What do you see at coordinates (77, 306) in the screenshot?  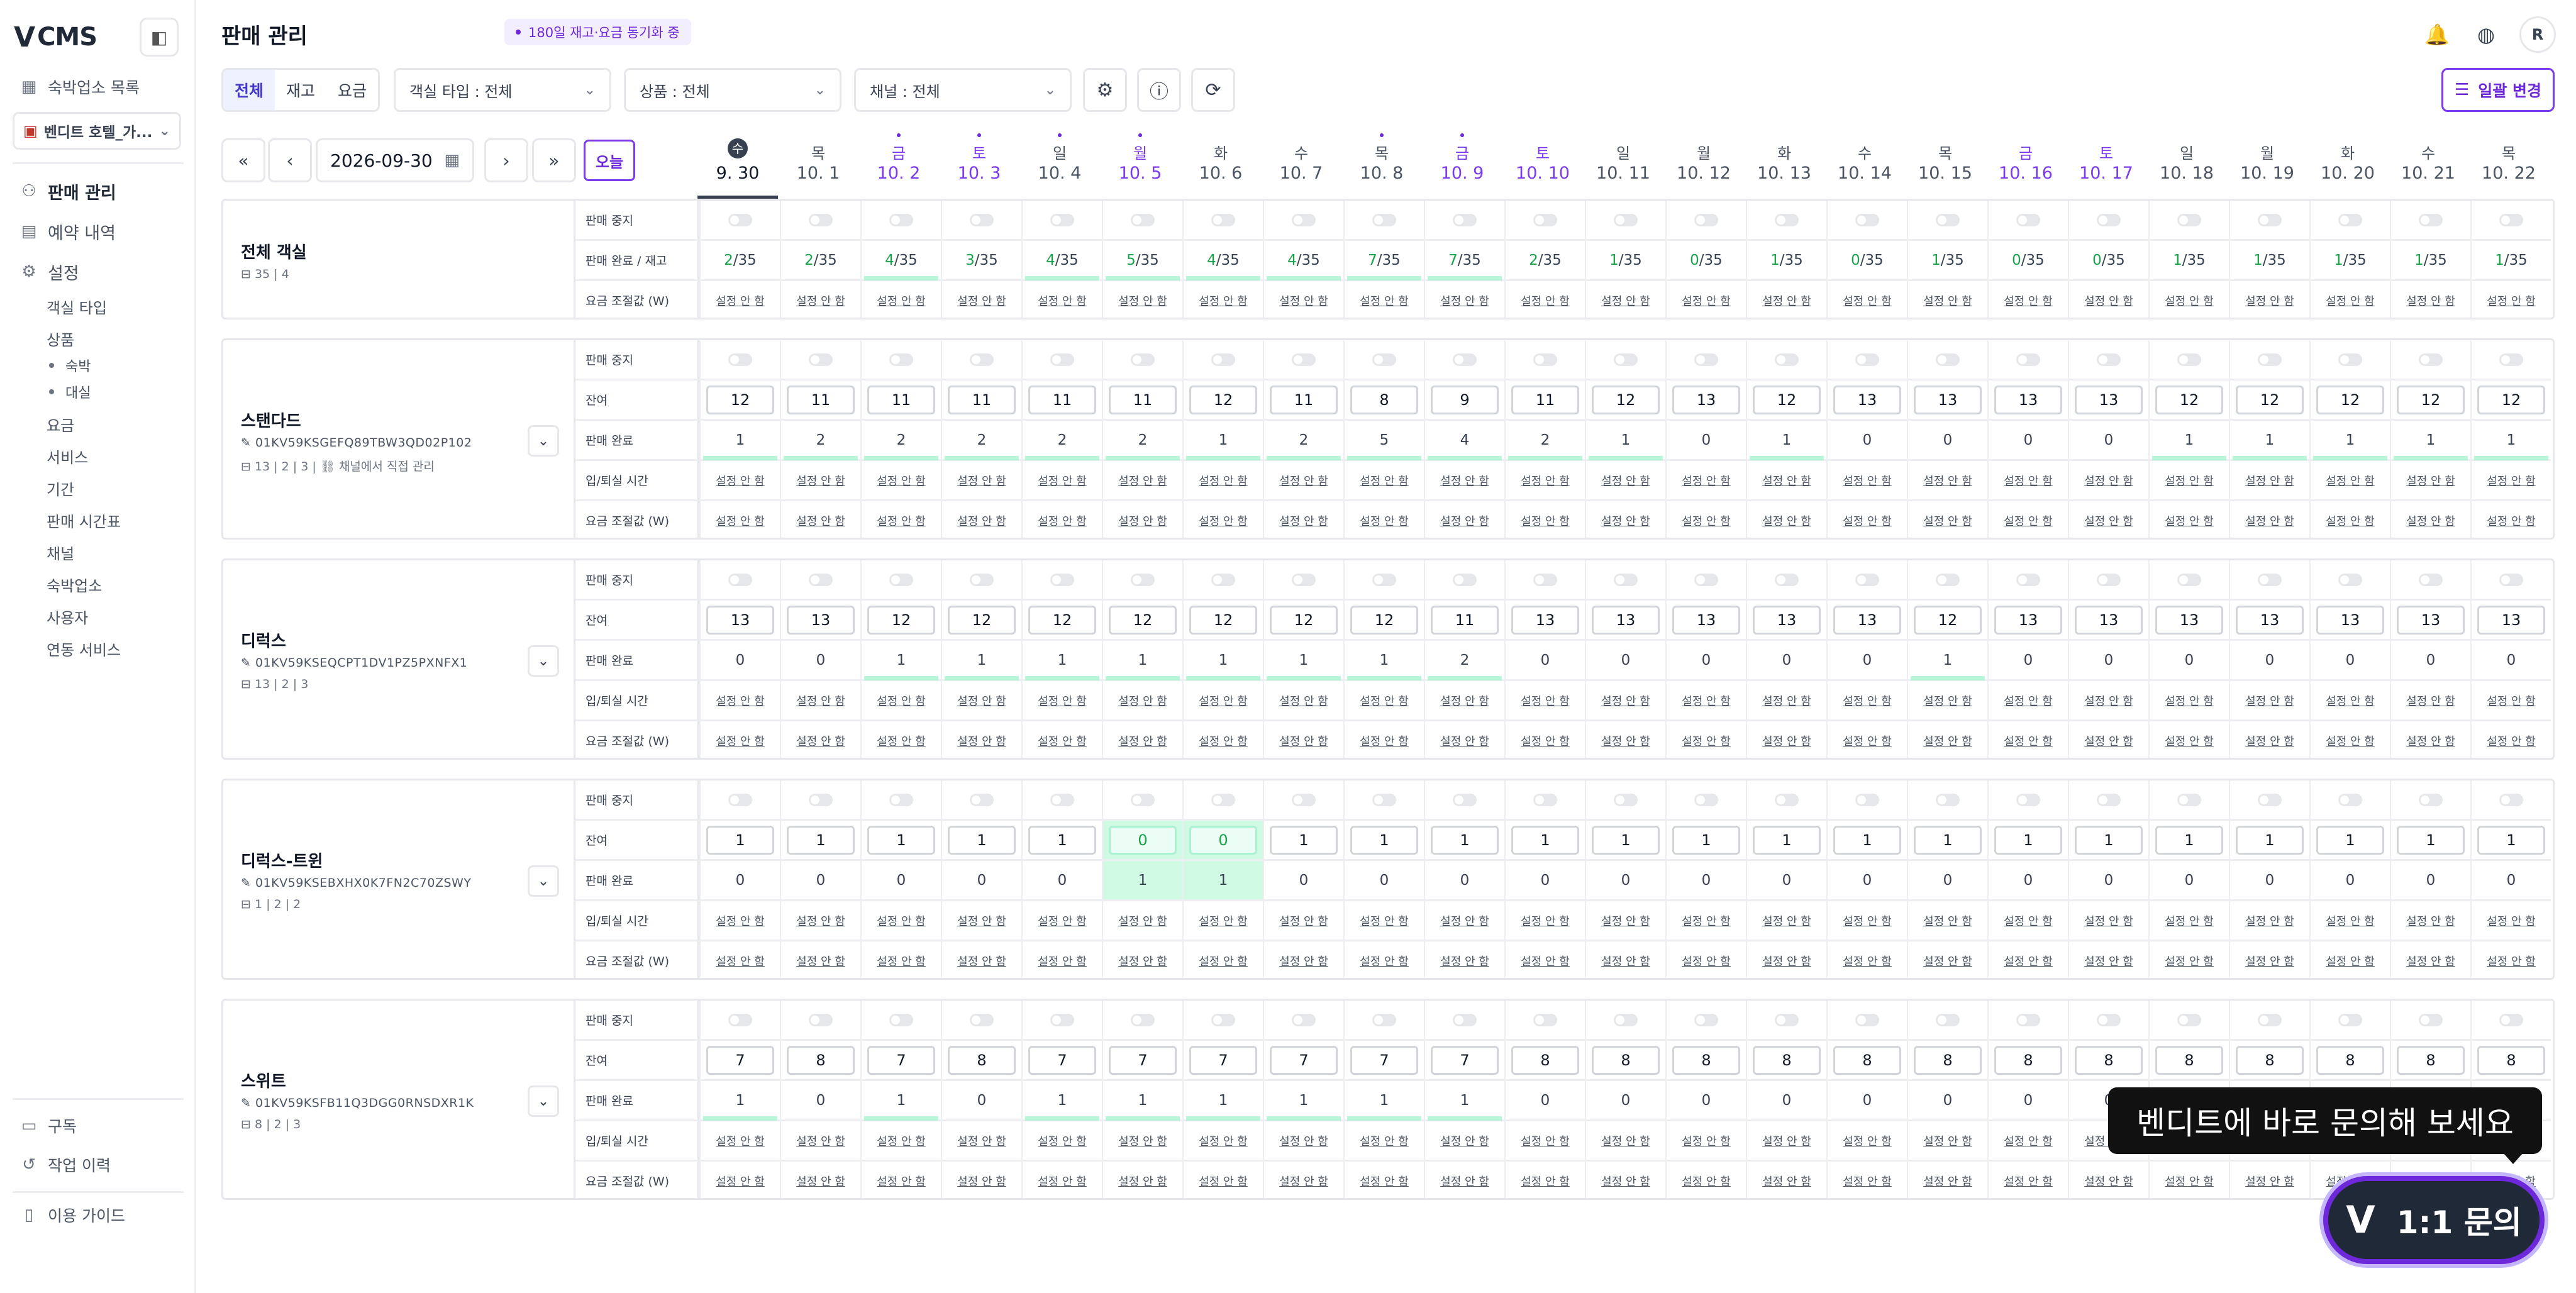 I see `sidebar-sub-room-type: 객실 타입` at bounding box center [77, 306].